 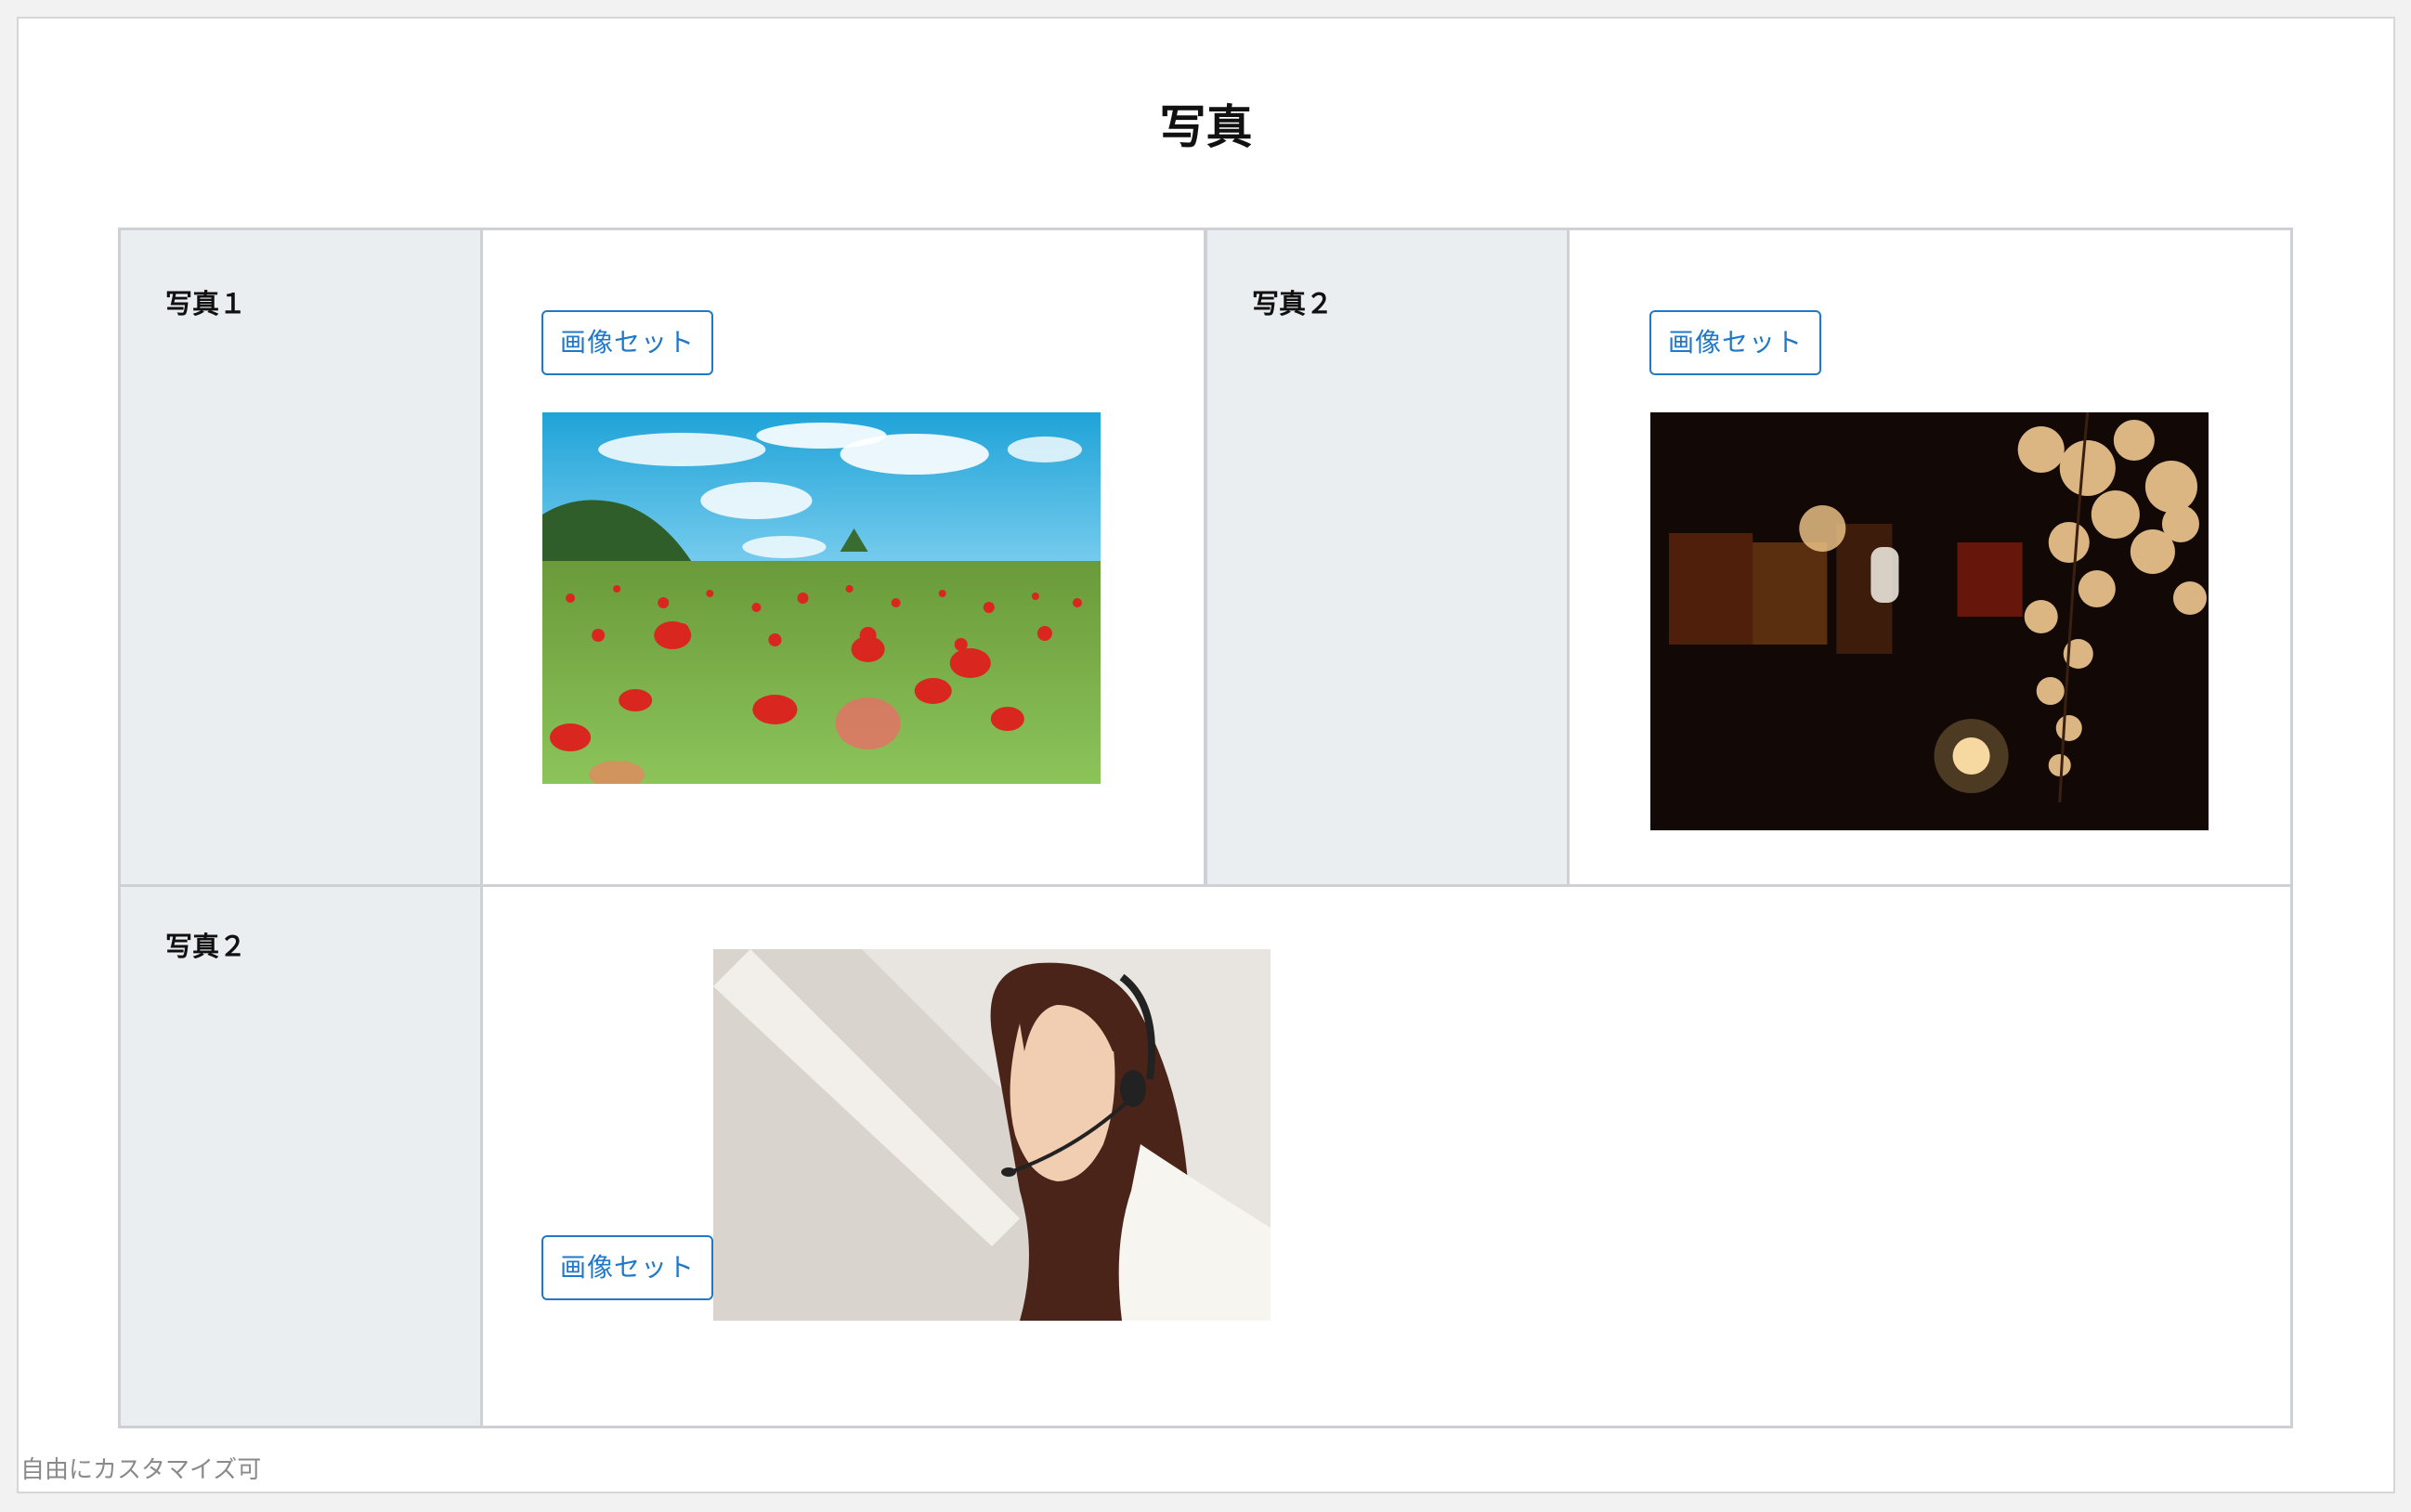 What do you see at coordinates (822, 598) in the screenshot?
I see `poppy-field-image` at bounding box center [822, 598].